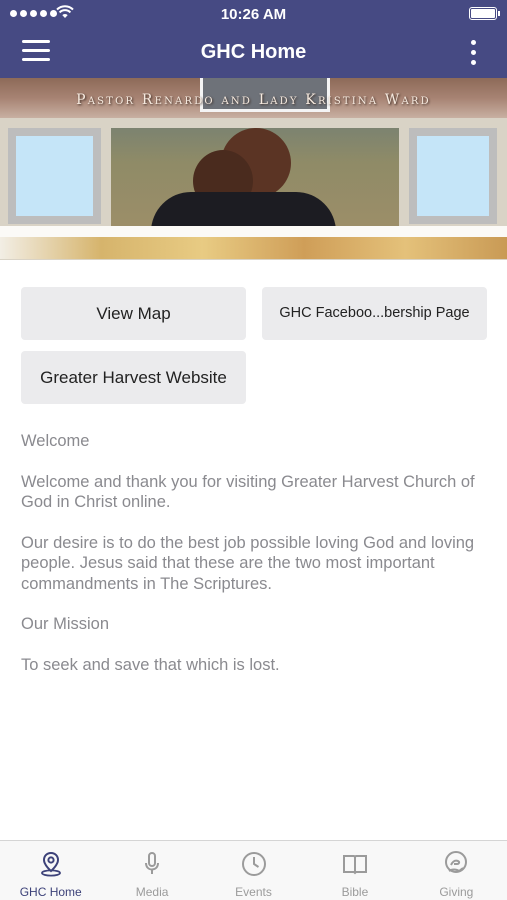 Image resolution: width=507 pixels, height=900 pixels. Describe the element at coordinates (456, 892) in the screenshot. I see `tab-label: Giving` at that location.